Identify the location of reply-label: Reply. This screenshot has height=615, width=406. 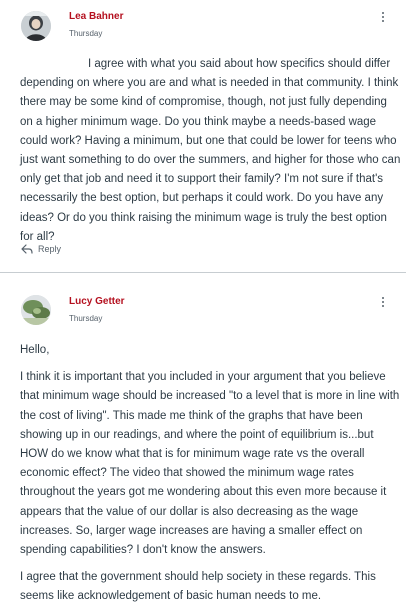
(50, 249).